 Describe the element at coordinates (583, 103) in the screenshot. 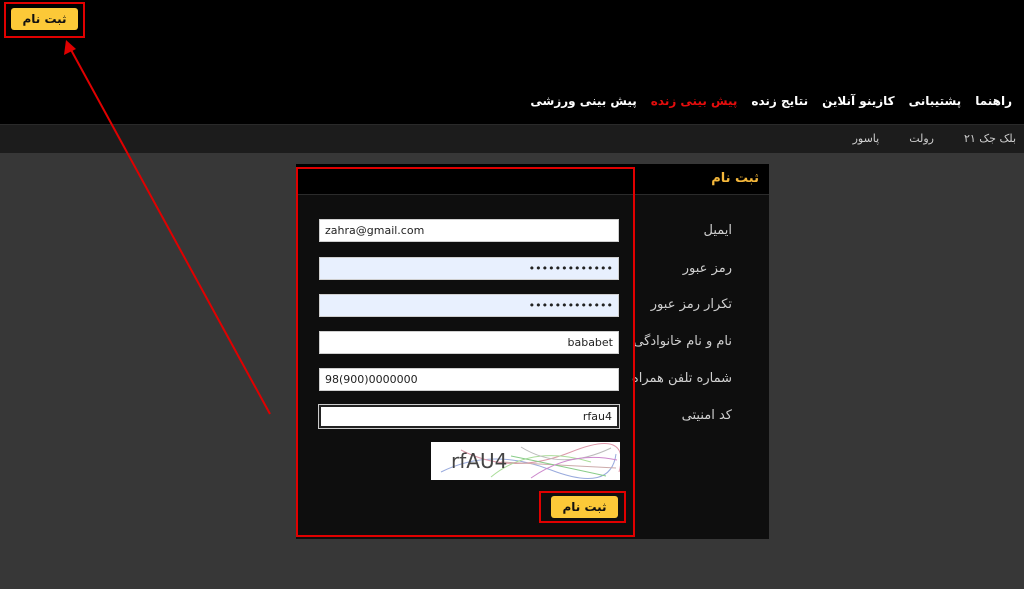

I see `nav-item-sports-betting: پیش بینی ورزشی` at that location.